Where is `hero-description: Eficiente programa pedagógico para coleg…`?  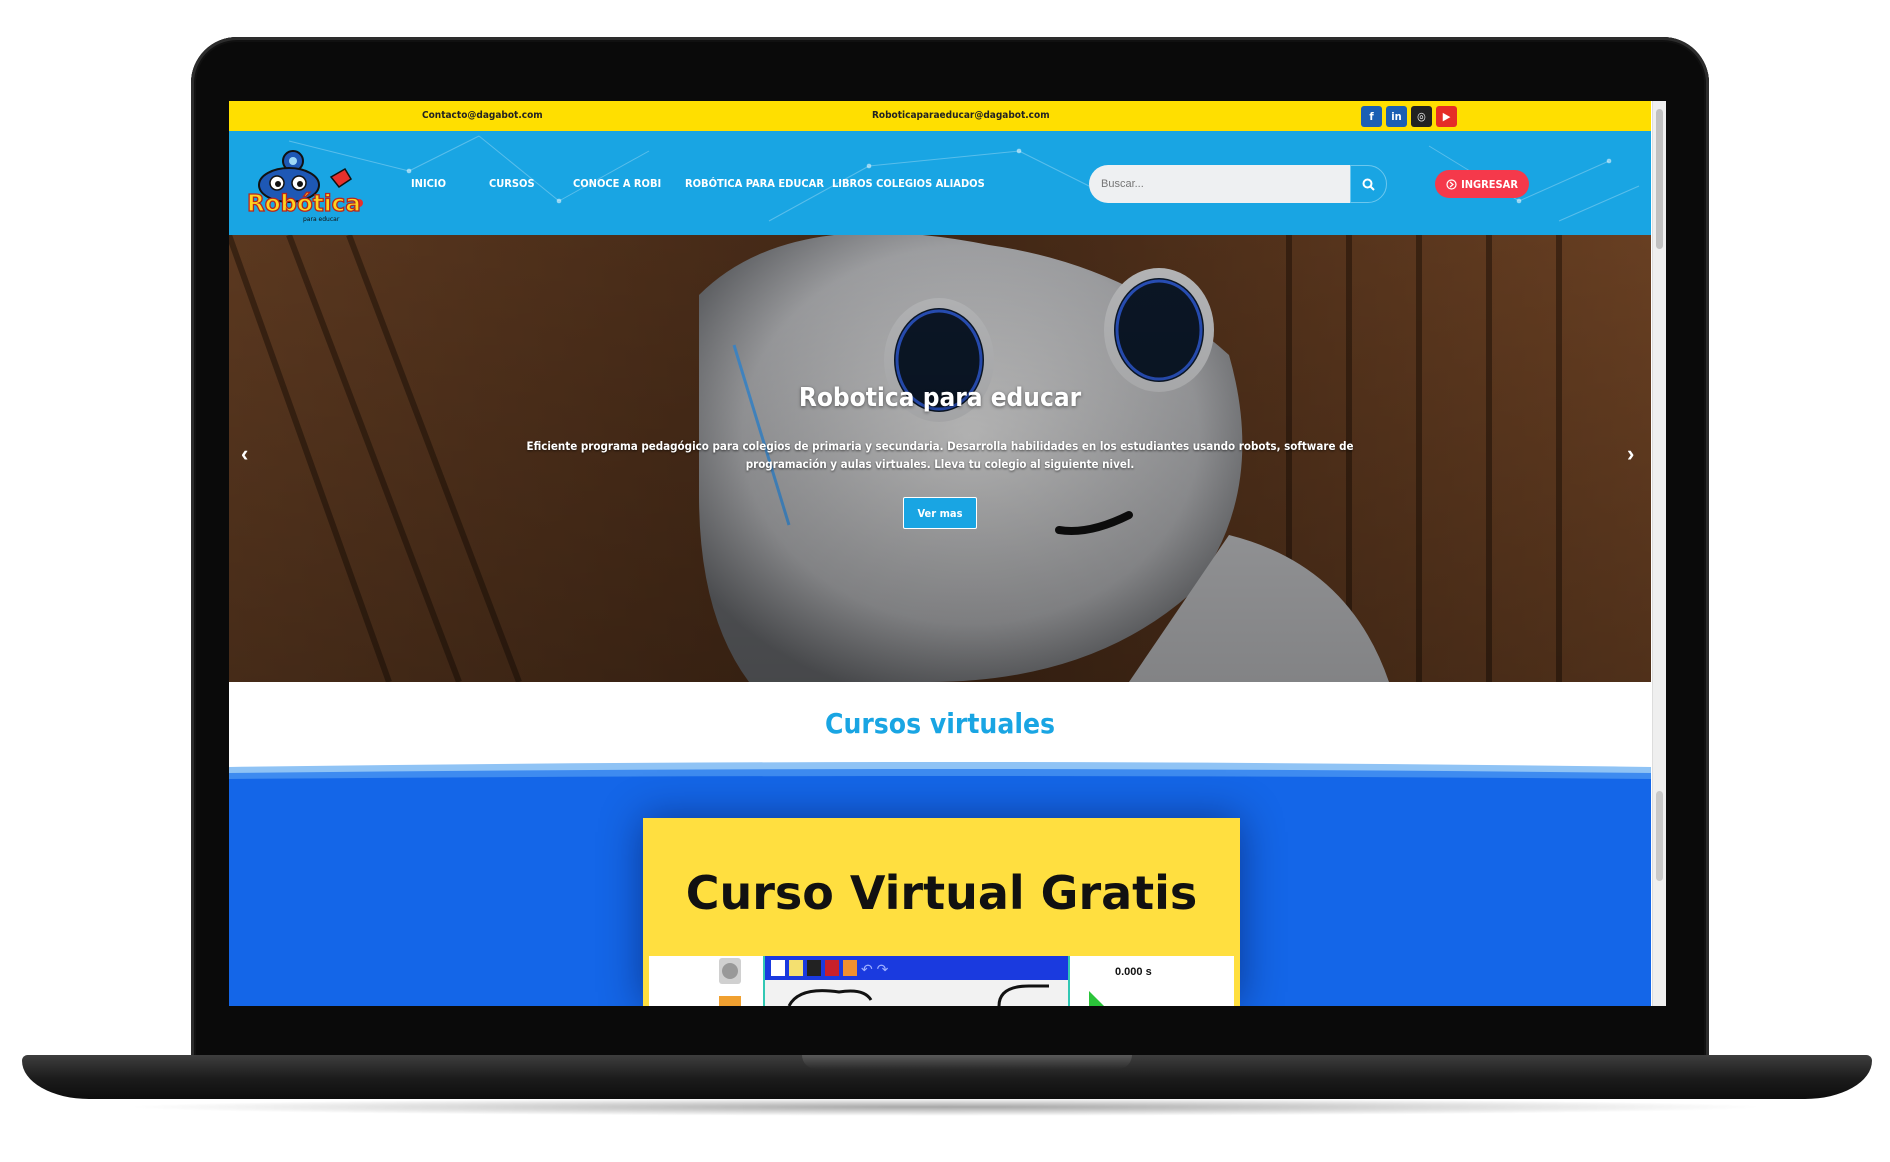
hero-description: Eficiente programa pedagógico para coleg… is located at coordinates (940, 455).